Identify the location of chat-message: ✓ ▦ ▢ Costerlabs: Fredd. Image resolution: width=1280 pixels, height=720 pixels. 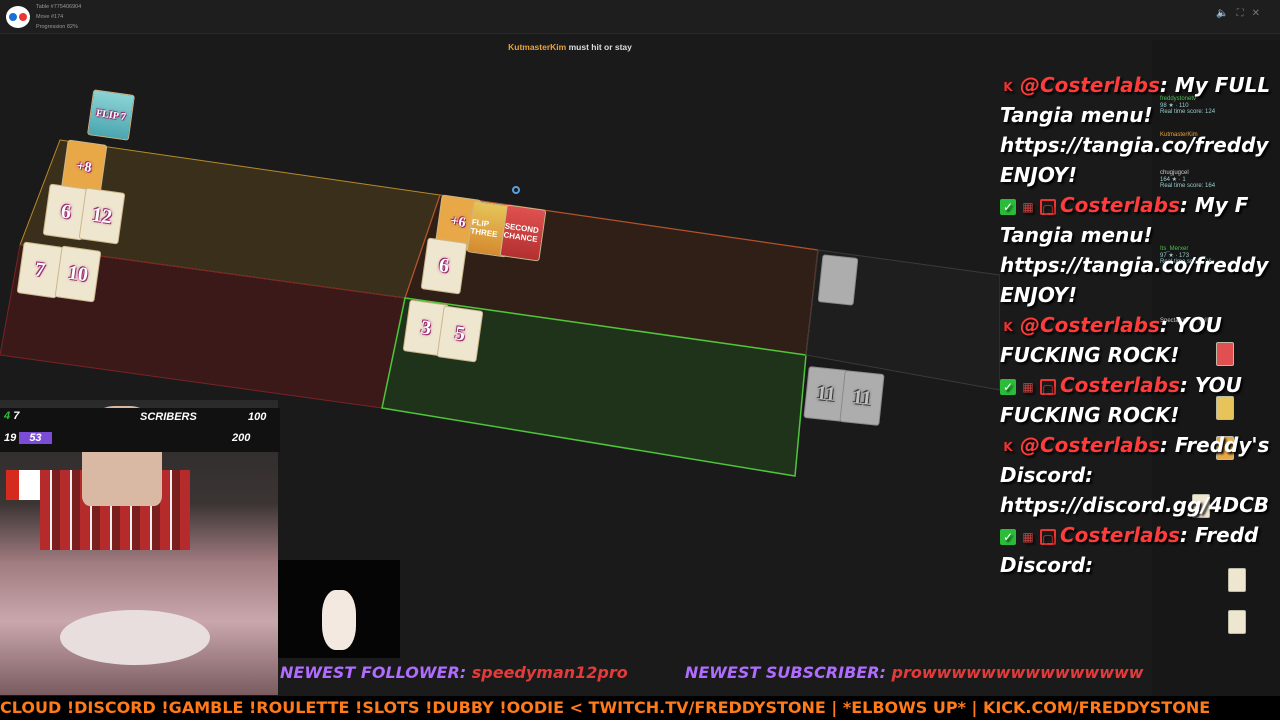
(1140, 535).